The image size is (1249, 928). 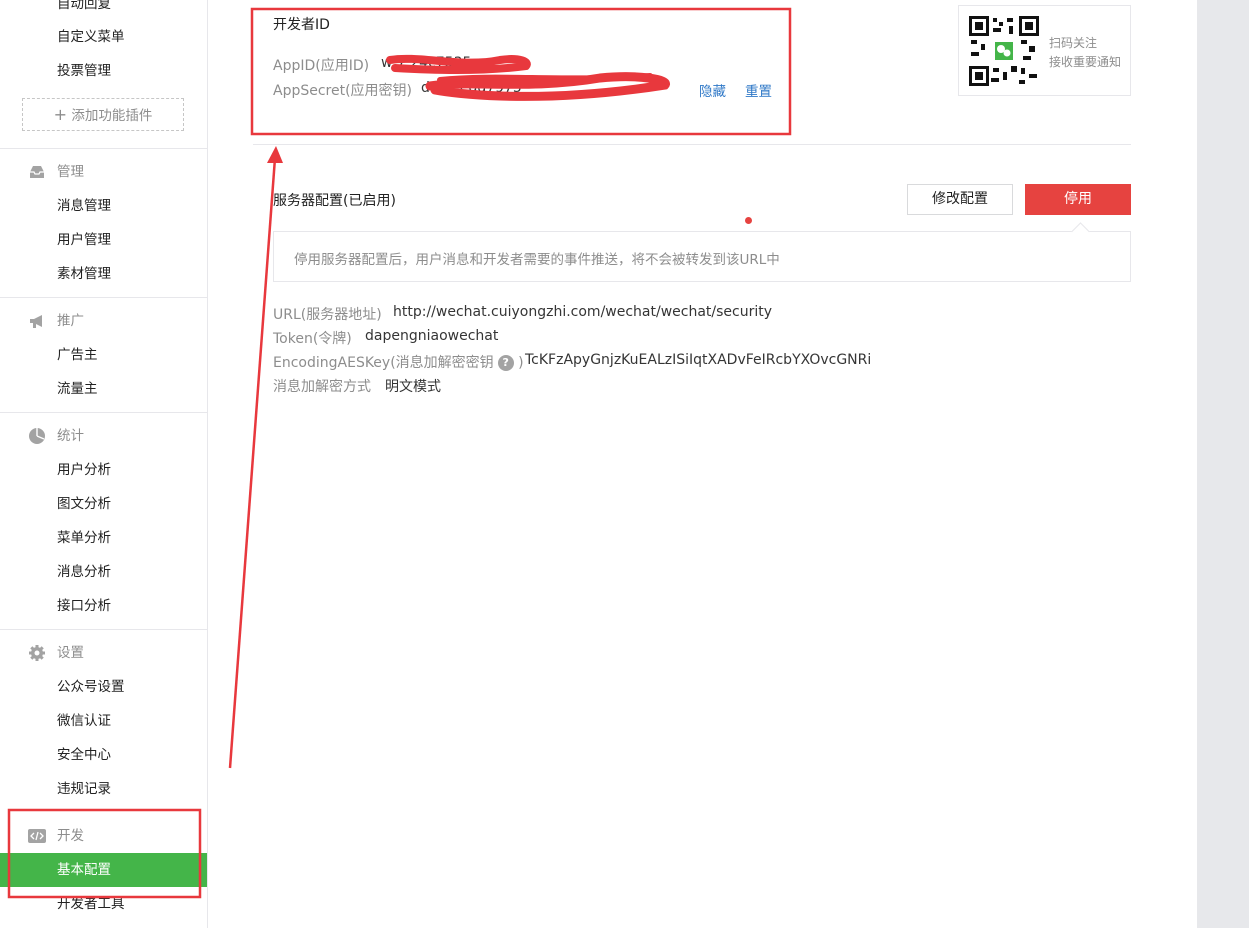 I want to click on right-gutter, so click(x=1223, y=464).